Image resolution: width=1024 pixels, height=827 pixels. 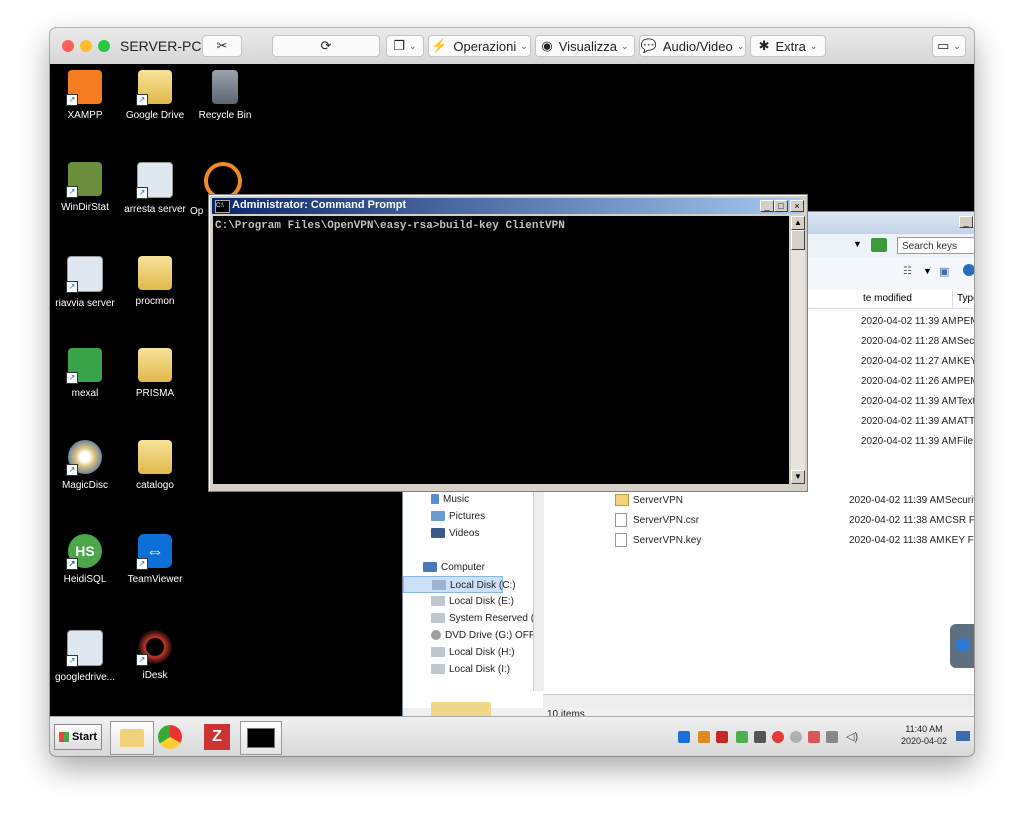 I want to click on desktop-icon-teamviewer: ⇔ ↗ TeamViewer, so click(x=155, y=559).